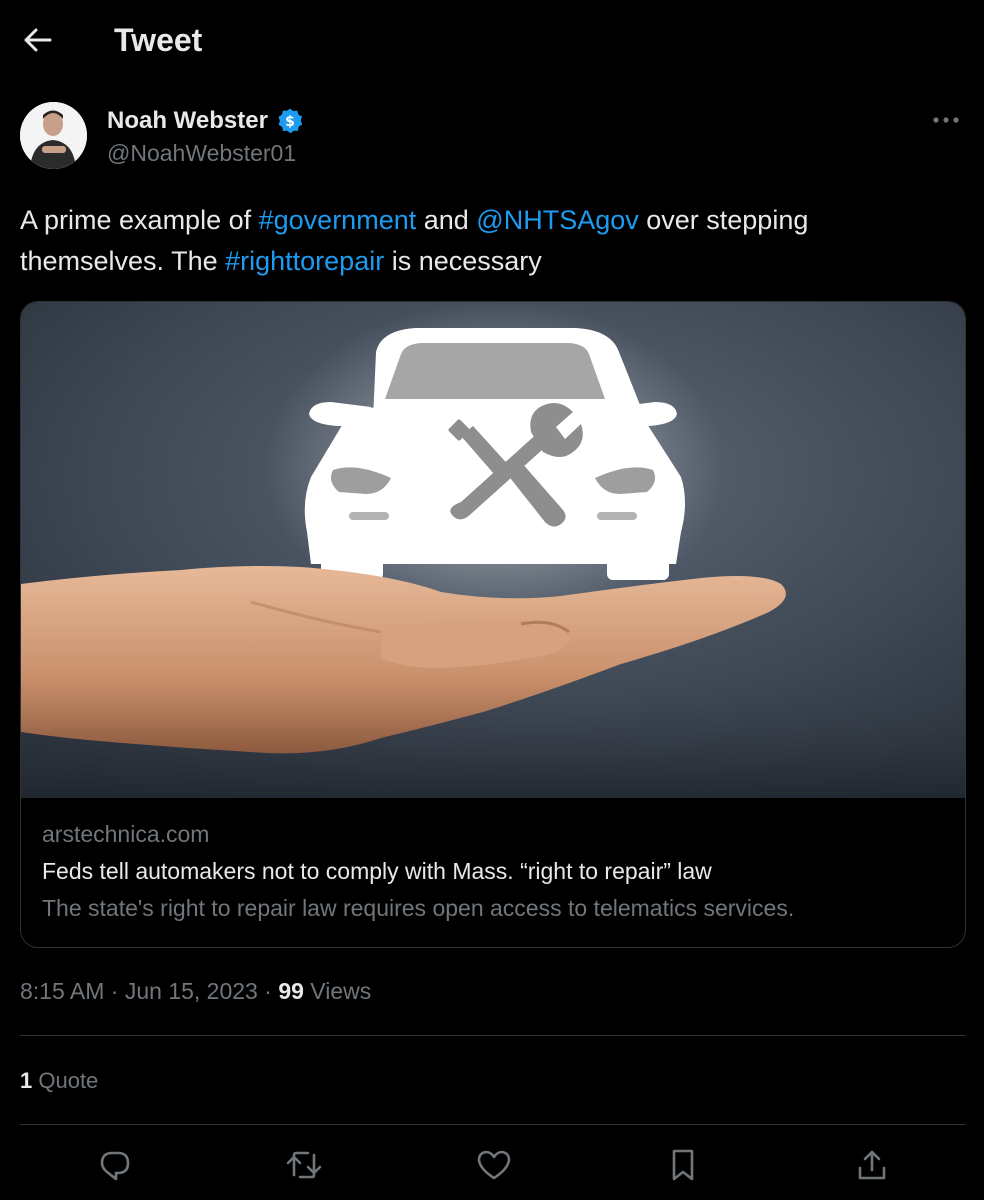 The width and height of the screenshot is (984, 1200). I want to click on avatar, so click(53, 135).